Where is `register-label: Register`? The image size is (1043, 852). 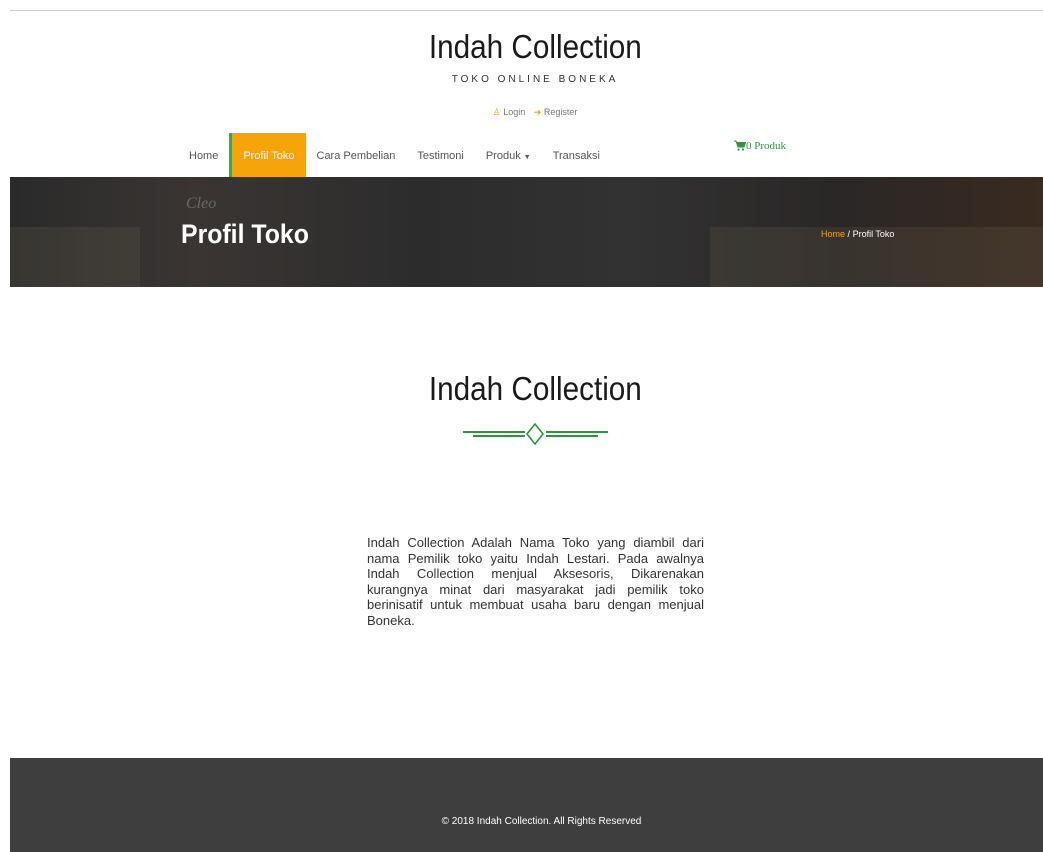
register-label: Register is located at coordinates (560, 112).